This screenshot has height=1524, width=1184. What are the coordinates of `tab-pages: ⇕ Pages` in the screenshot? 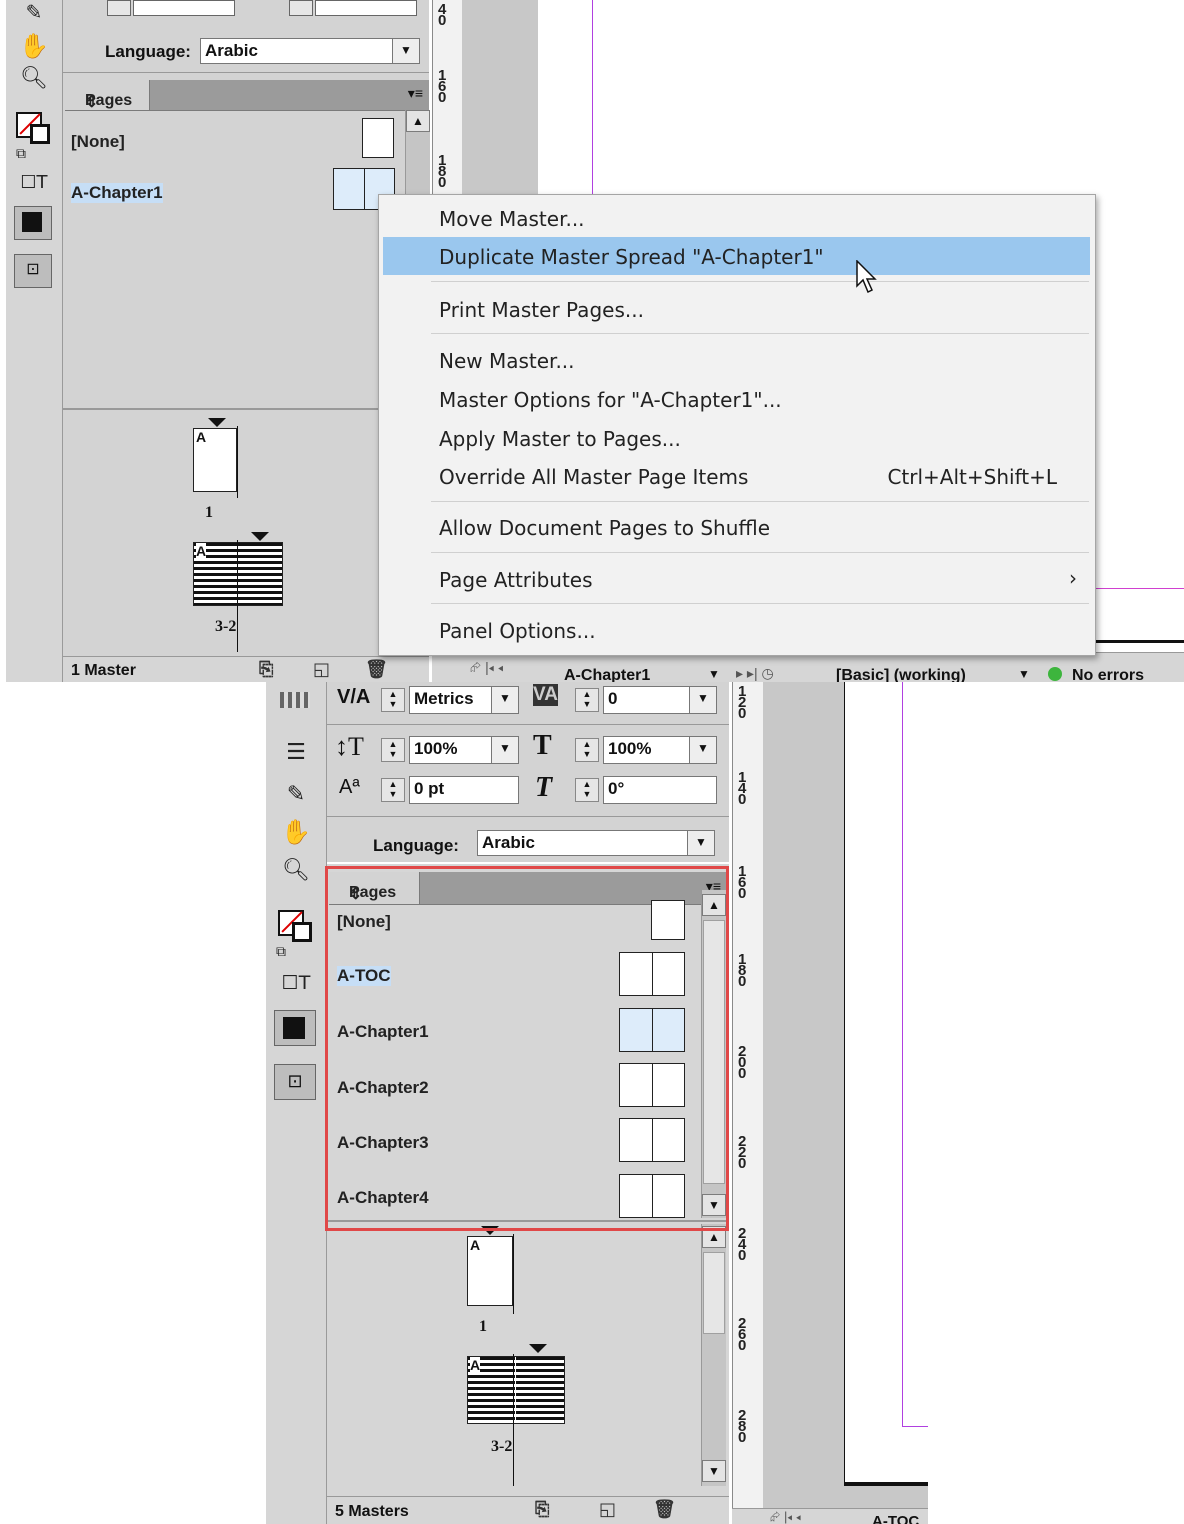 It's located at (107, 95).